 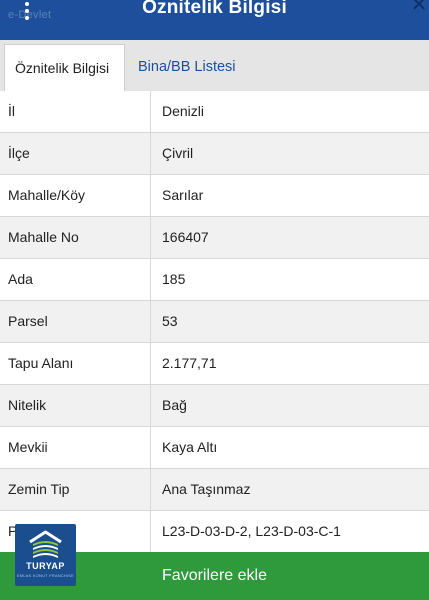 I want to click on row-value: Sarılar, so click(x=183, y=195).